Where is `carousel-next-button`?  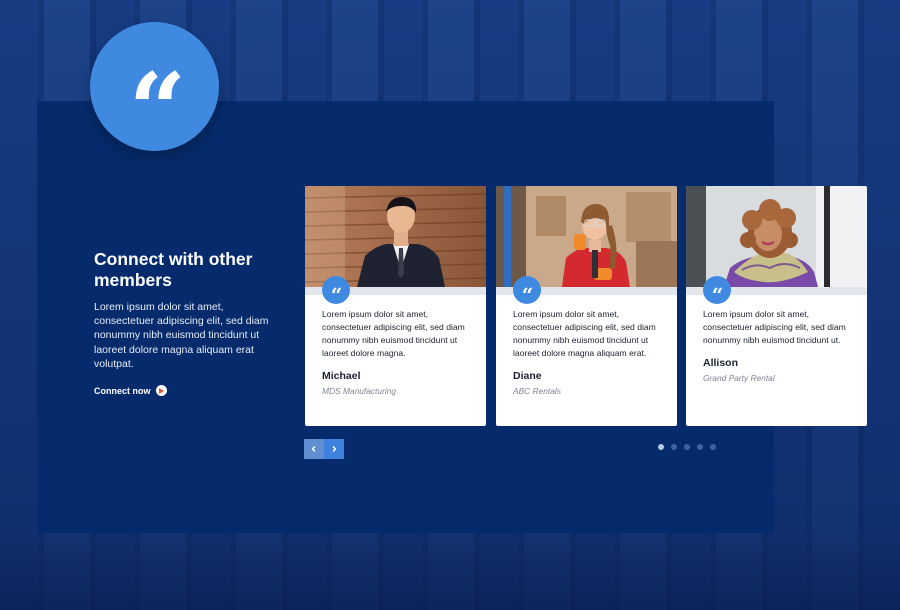
carousel-next-button is located at coordinates (334, 449).